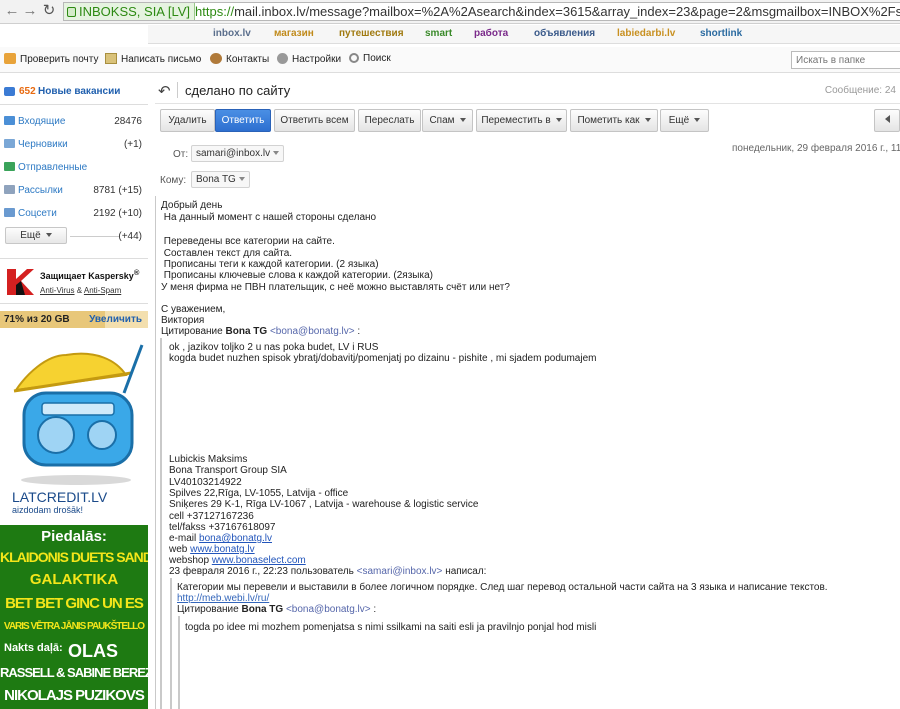 The image size is (900, 709). What do you see at coordinates (887, 120) in the screenshot?
I see `previous-message-button` at bounding box center [887, 120].